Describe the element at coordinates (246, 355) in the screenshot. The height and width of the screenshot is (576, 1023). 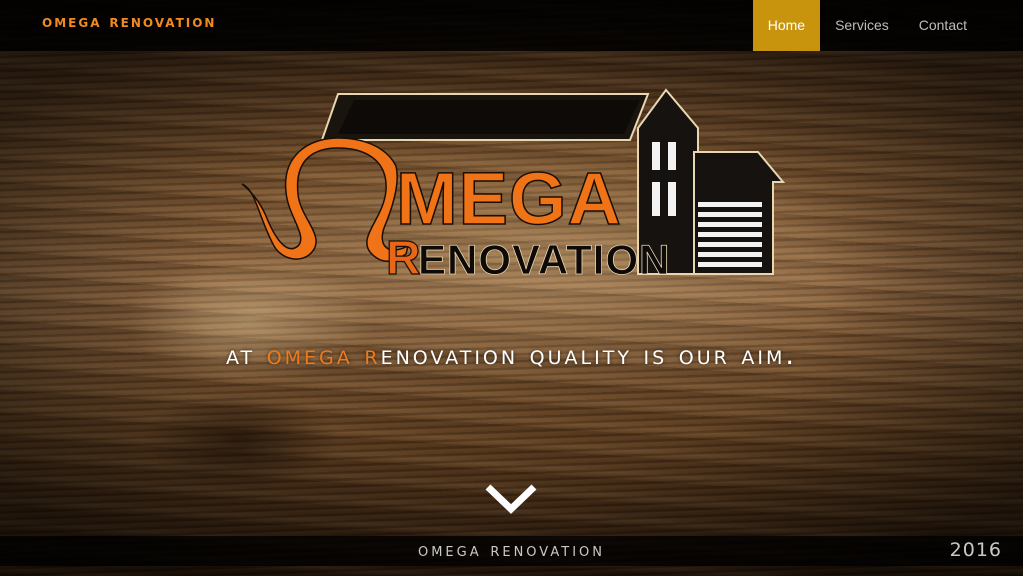
I see `tagline-part-1: at` at that location.